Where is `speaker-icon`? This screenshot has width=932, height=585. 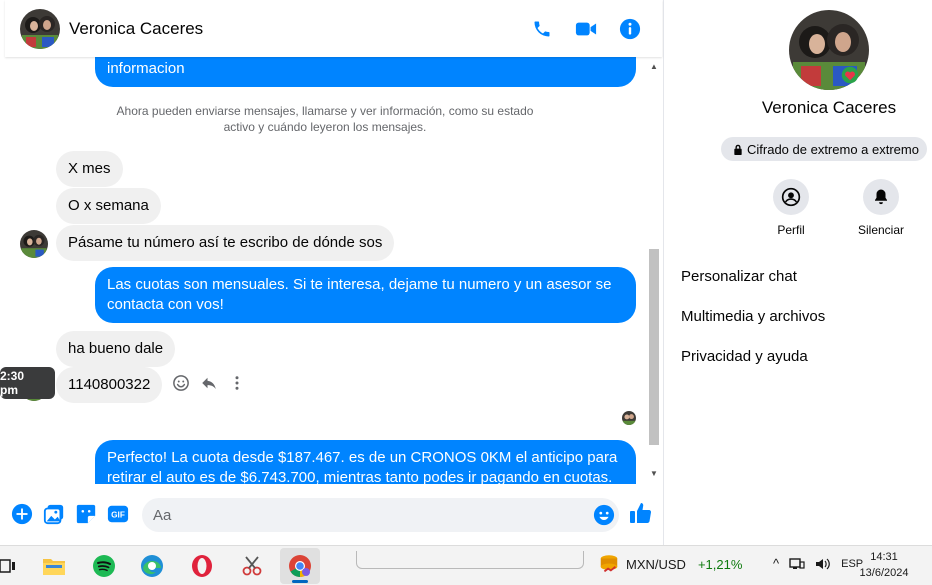 speaker-icon is located at coordinates (823, 564).